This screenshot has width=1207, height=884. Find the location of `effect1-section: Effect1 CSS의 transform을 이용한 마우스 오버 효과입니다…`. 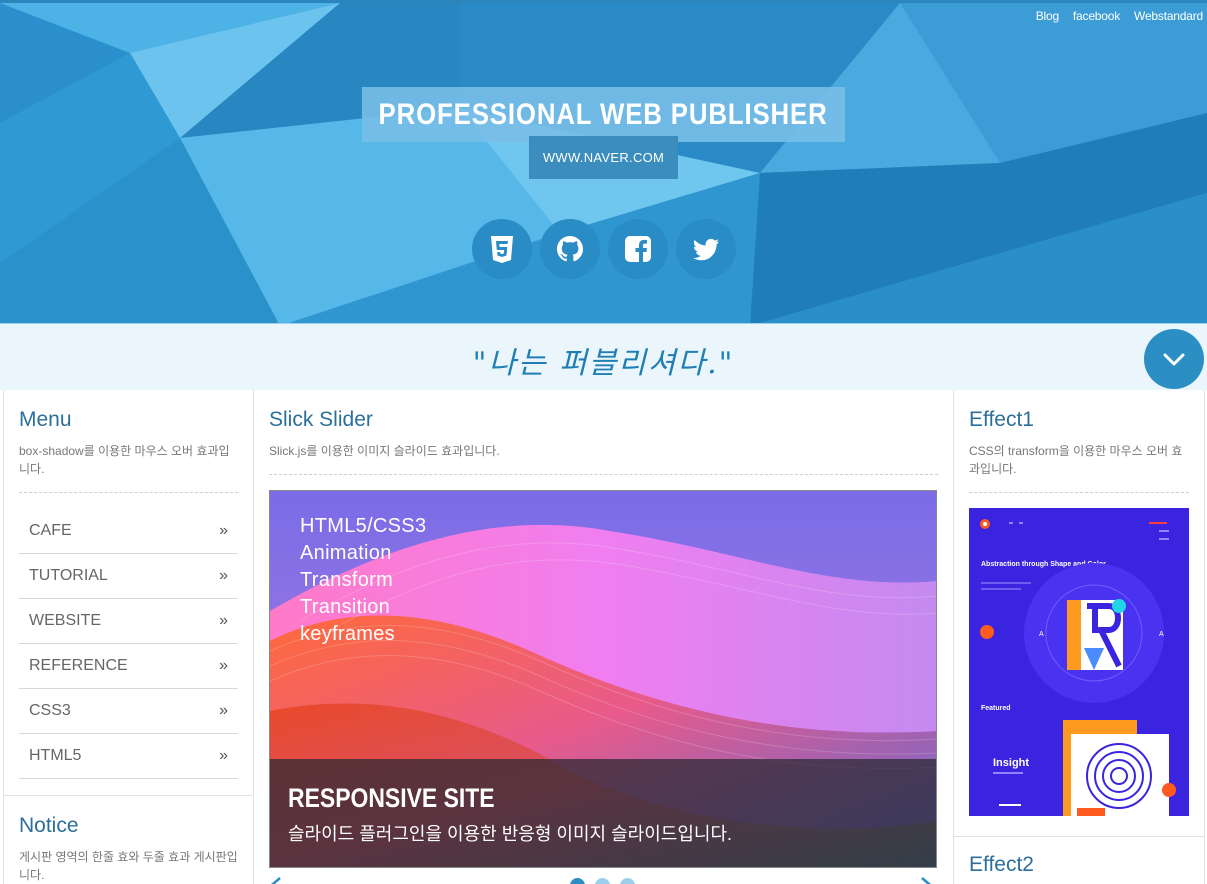

effect1-section: Effect1 CSS의 transform을 이용한 마우스 오버 효과입니다… is located at coordinates (1079, 613).